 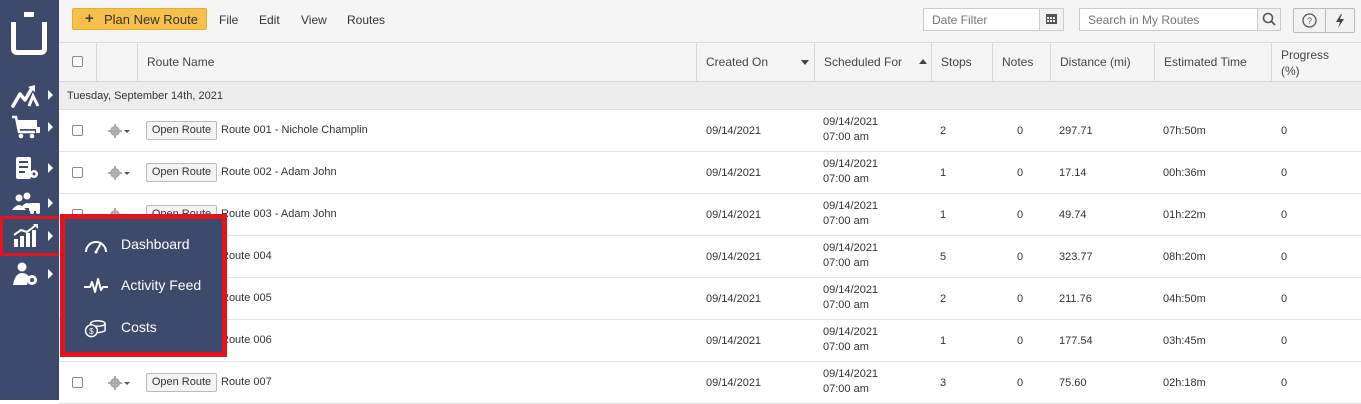 I want to click on stops: 1, so click(x=943, y=215).